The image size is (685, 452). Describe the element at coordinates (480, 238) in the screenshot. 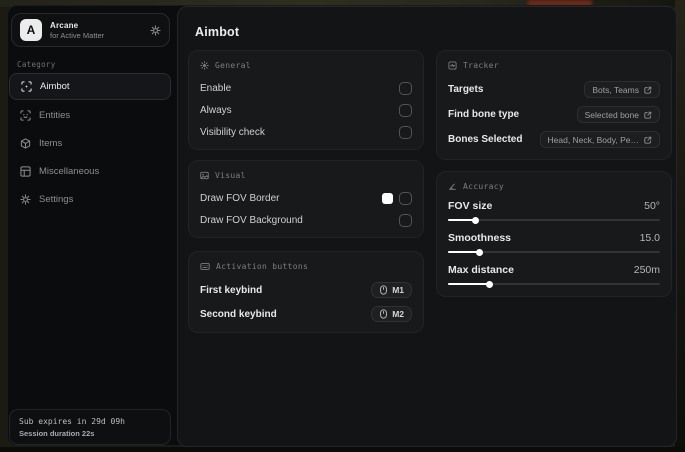

I see `slider-label: Smoothness` at that location.